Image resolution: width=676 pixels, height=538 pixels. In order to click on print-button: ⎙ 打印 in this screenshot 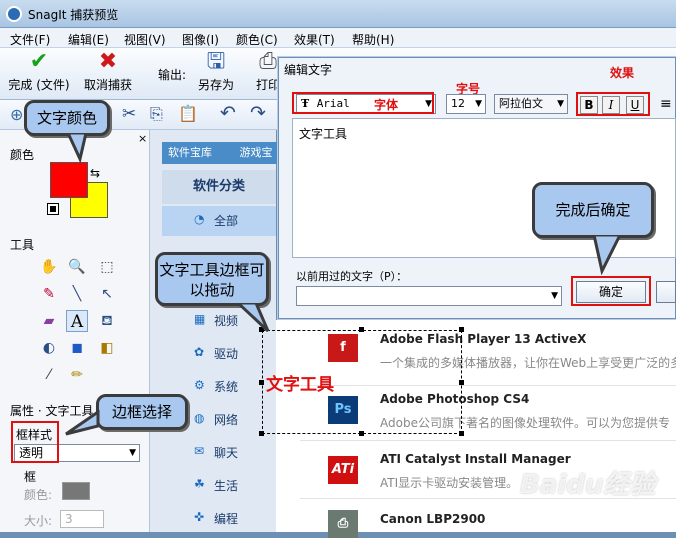, I will do `click(268, 71)`.